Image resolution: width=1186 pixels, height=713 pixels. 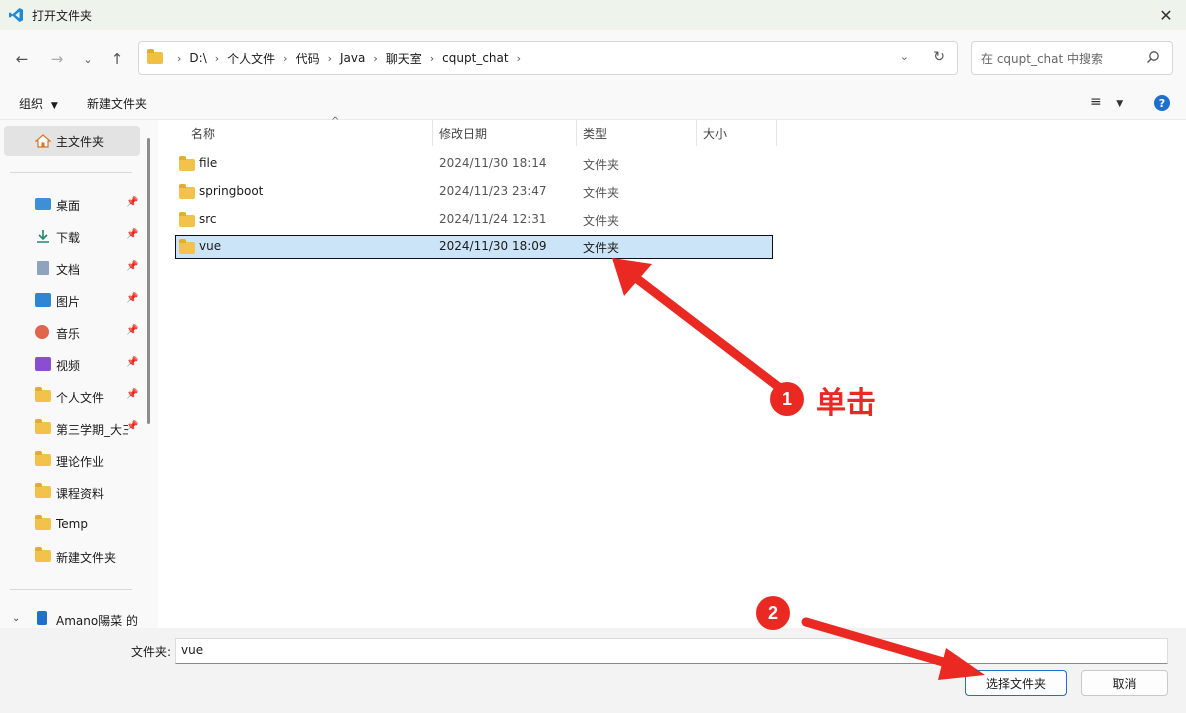 I want to click on search-box: 在 cqupt_chat 中搜索, so click(x=1072, y=58).